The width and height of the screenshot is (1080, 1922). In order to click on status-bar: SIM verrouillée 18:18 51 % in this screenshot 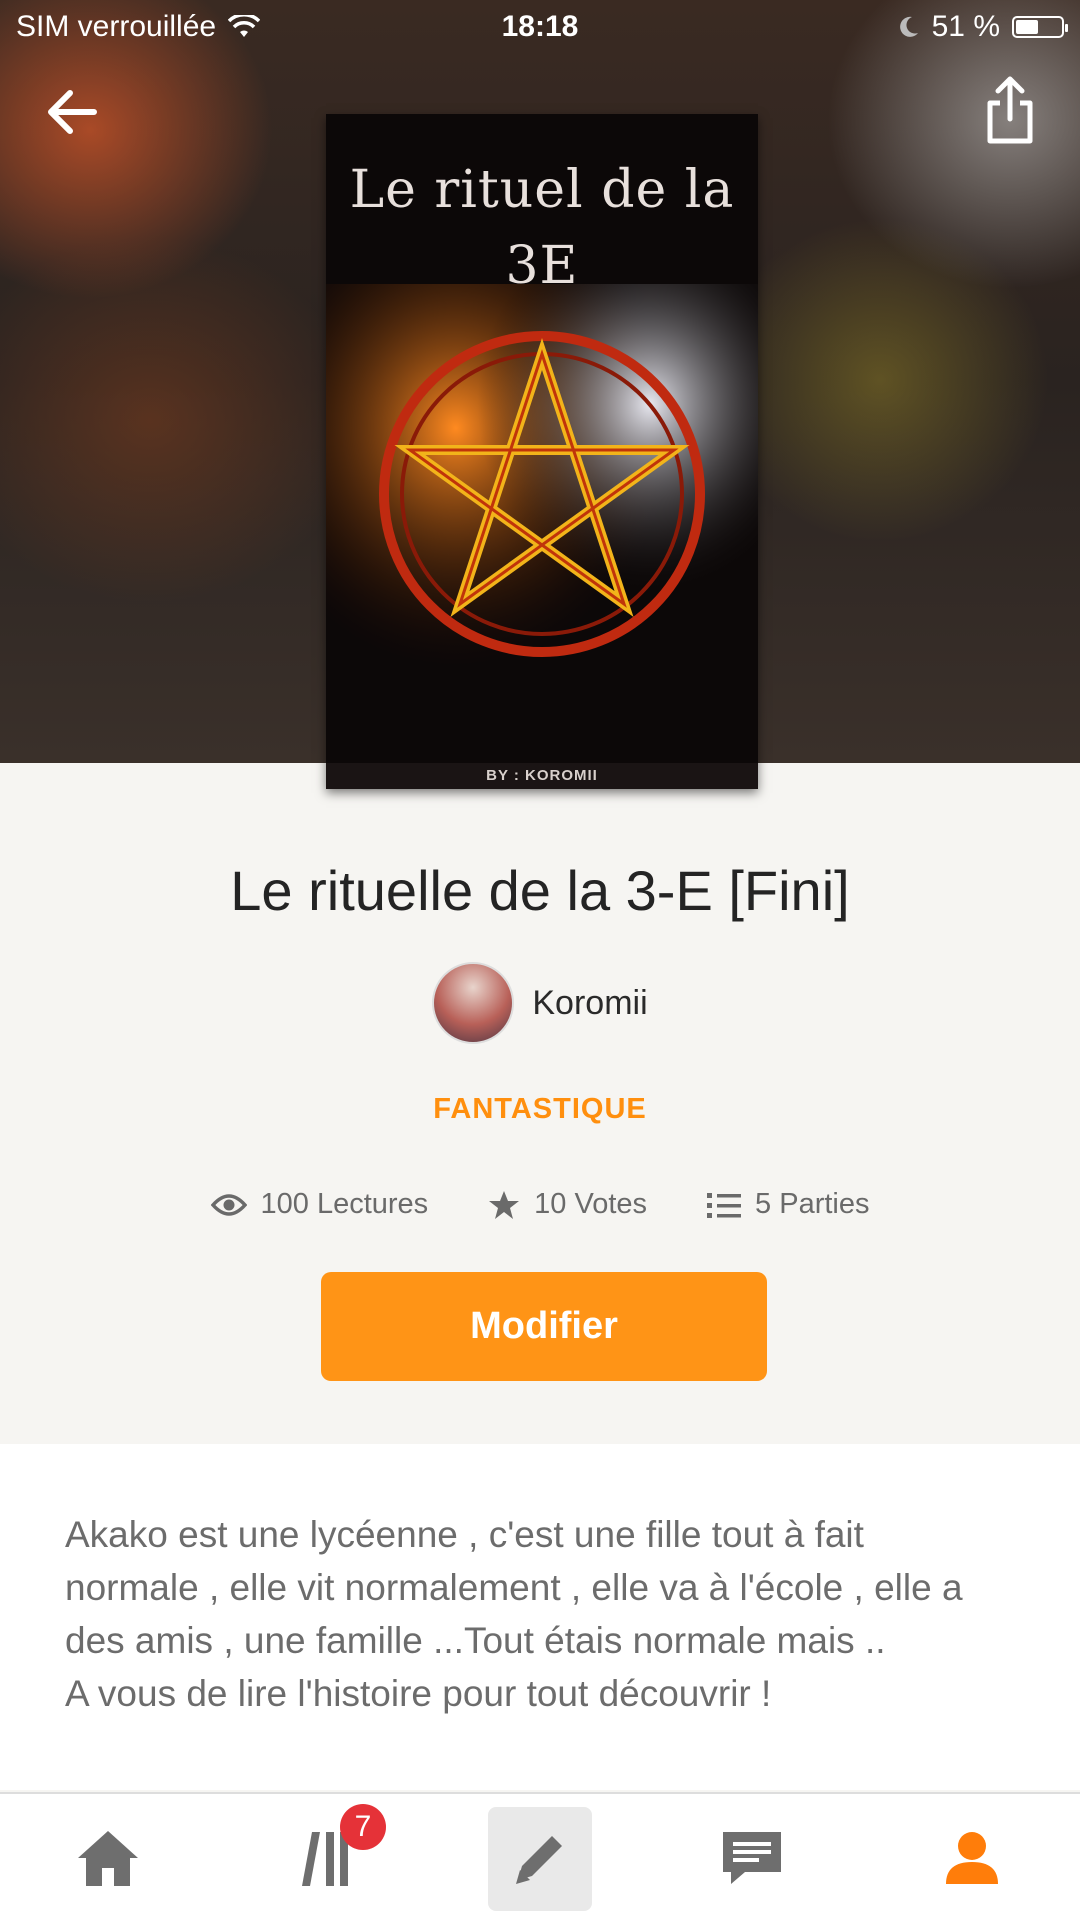, I will do `click(540, 27)`.